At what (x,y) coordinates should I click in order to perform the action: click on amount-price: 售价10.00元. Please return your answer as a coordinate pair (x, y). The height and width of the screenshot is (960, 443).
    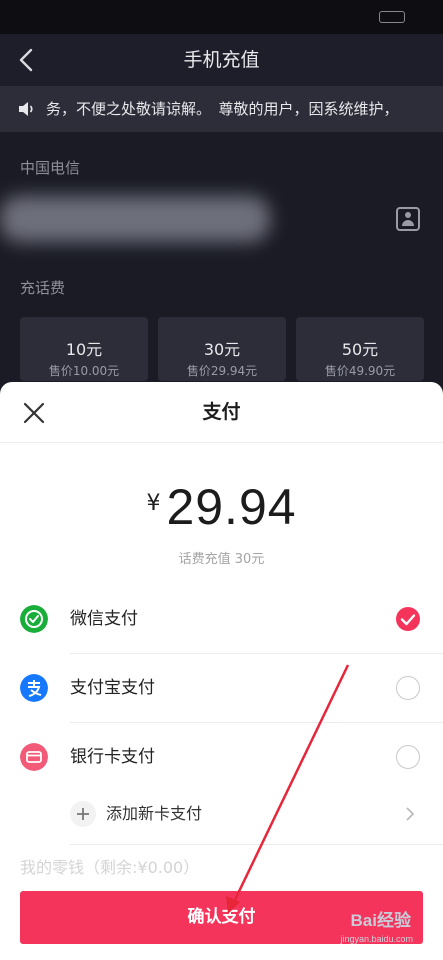
    Looking at the image, I should click on (84, 371).